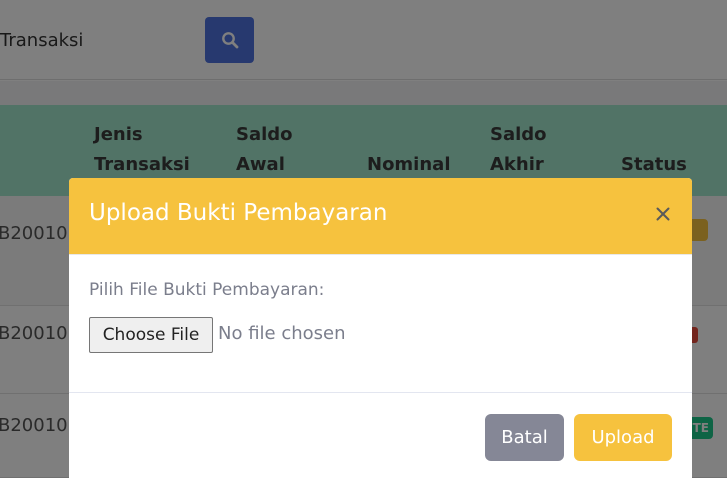 This screenshot has width=727, height=478. What do you see at coordinates (282, 333) in the screenshot?
I see `file-status-text: No file chosen` at bounding box center [282, 333].